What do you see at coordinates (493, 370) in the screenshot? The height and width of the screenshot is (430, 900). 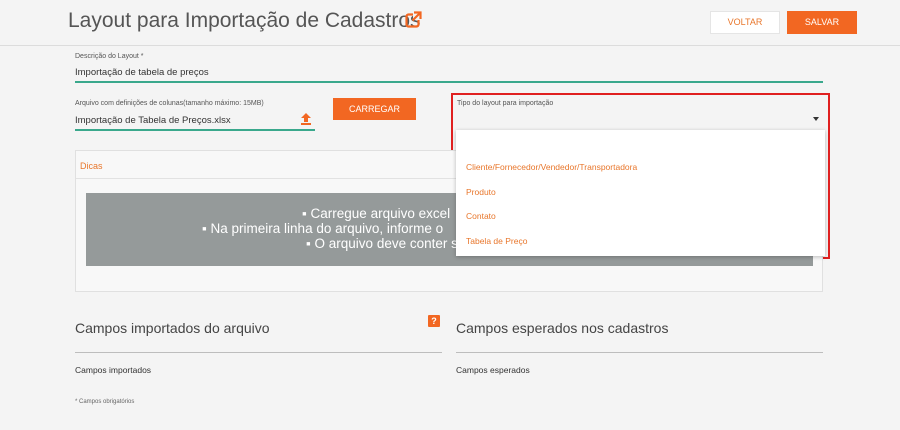 I see `expected-fields-subtitle: Campos esperados` at bounding box center [493, 370].